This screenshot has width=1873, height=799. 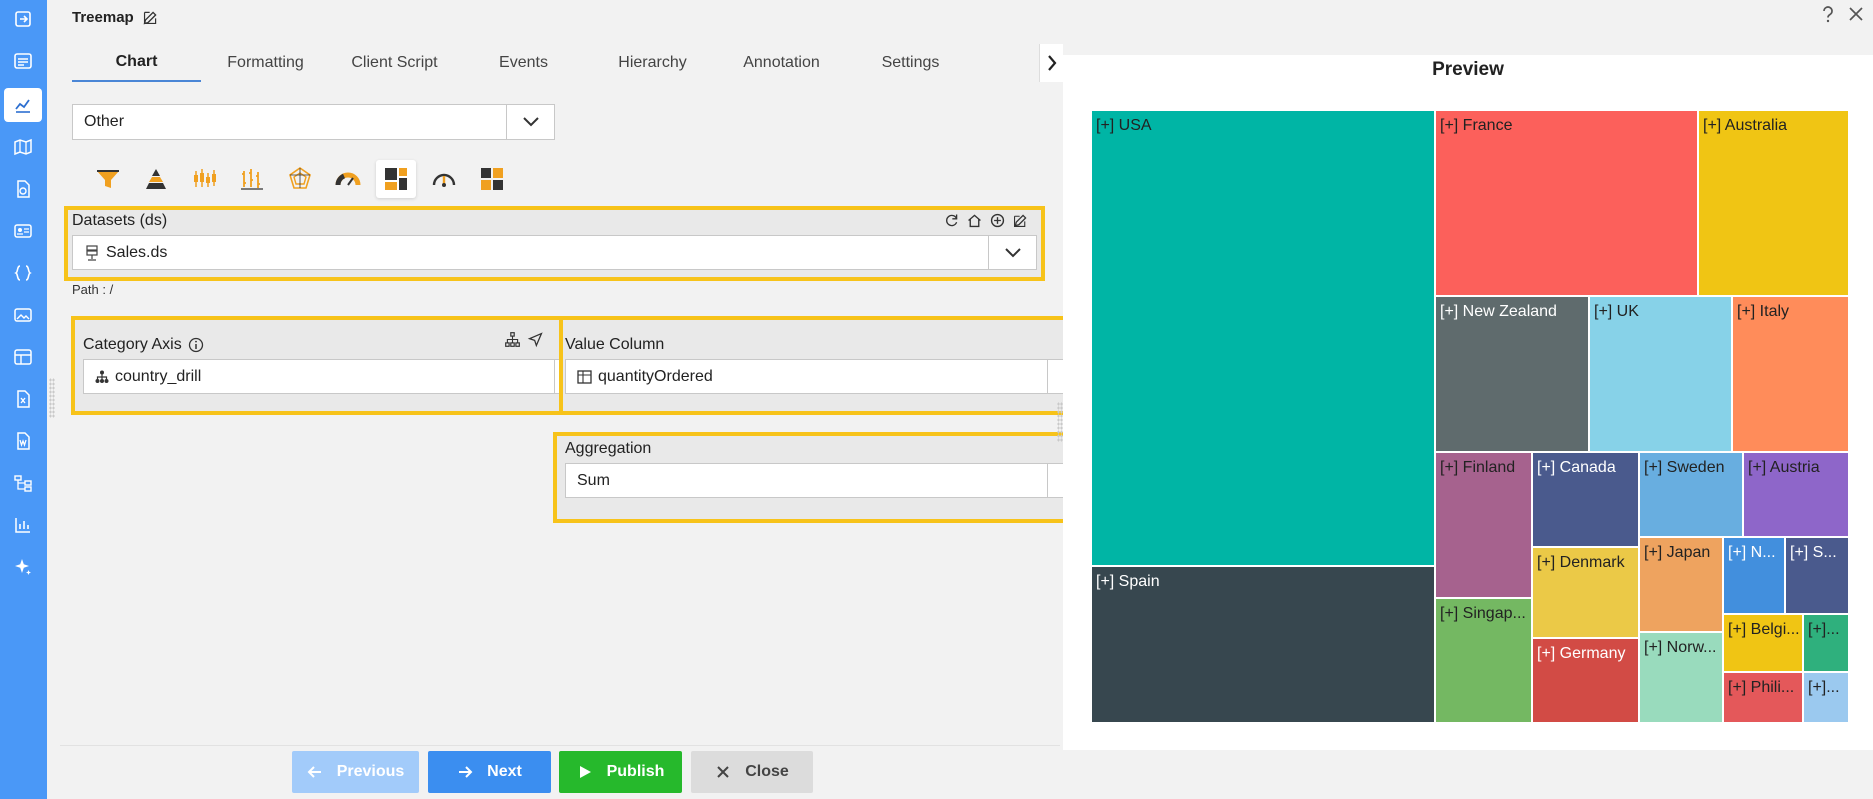 What do you see at coordinates (444, 179) in the screenshot?
I see `meter-gauge-icon` at bounding box center [444, 179].